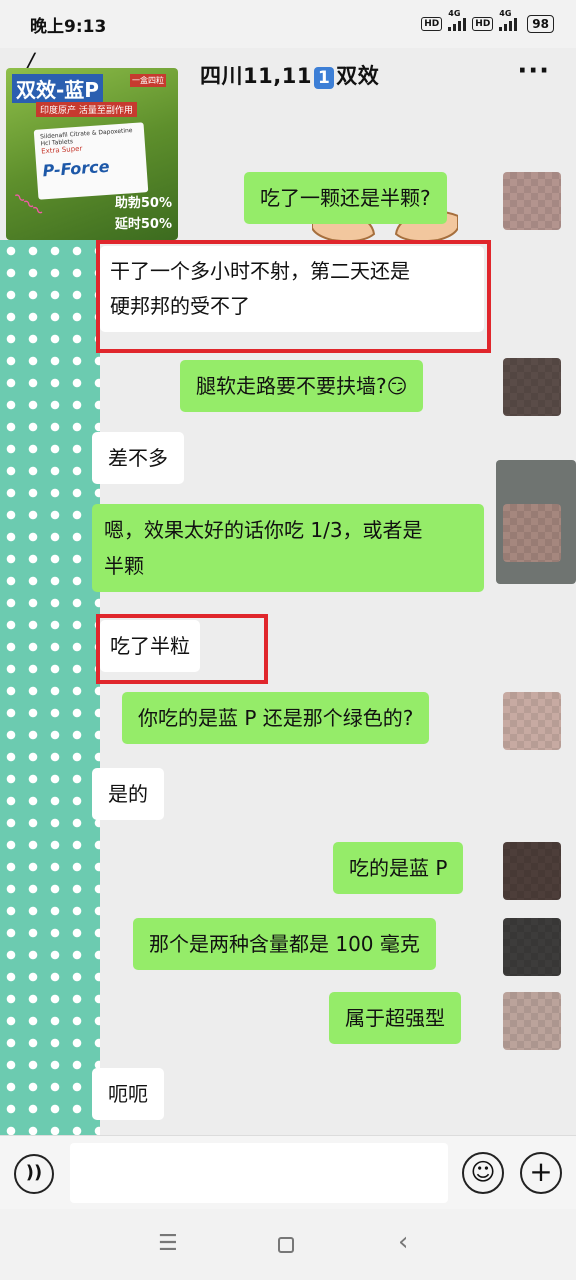 This screenshot has height=1280, width=576. I want to click on message-bubble-outgoing: 那个是两种含量都是 100 毫克, so click(284, 944).